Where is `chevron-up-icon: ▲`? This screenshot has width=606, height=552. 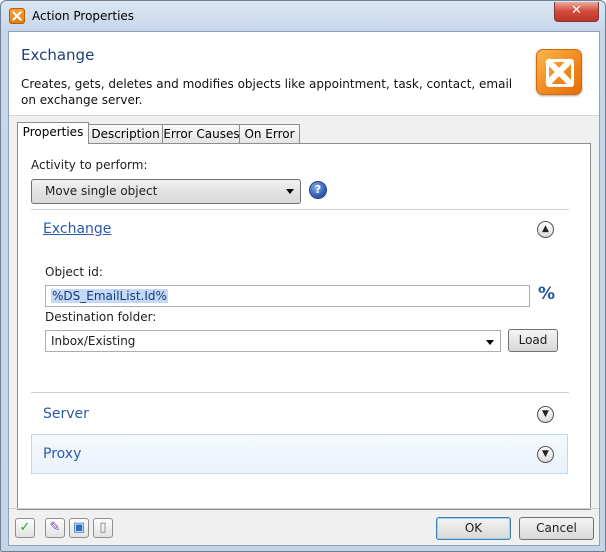
chevron-up-icon: ▲ is located at coordinates (545, 229).